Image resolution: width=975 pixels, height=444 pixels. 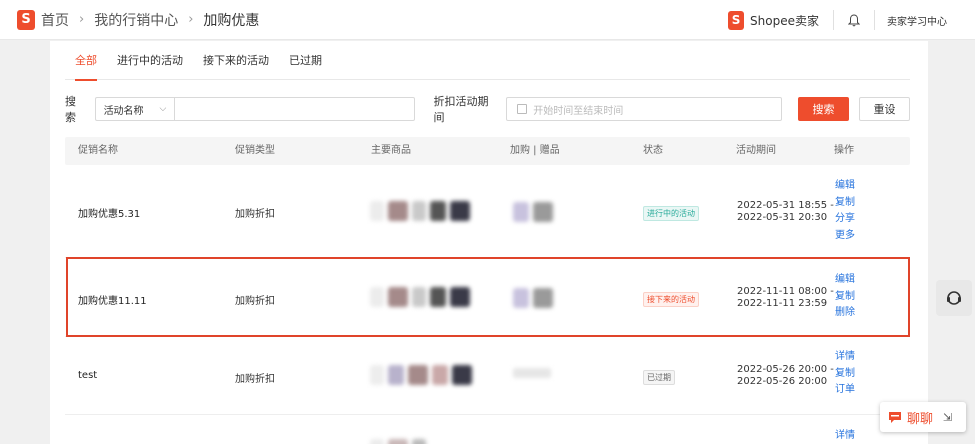 What do you see at coordinates (86, 61) in the screenshot?
I see `tab-all: 全部` at bounding box center [86, 61].